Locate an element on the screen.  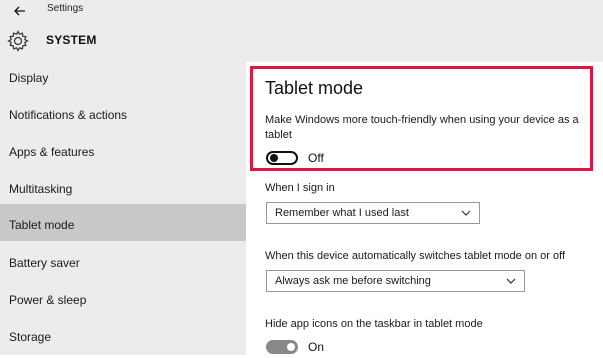
auto-switch-selected: Always ask me before switching is located at coordinates (353, 281).